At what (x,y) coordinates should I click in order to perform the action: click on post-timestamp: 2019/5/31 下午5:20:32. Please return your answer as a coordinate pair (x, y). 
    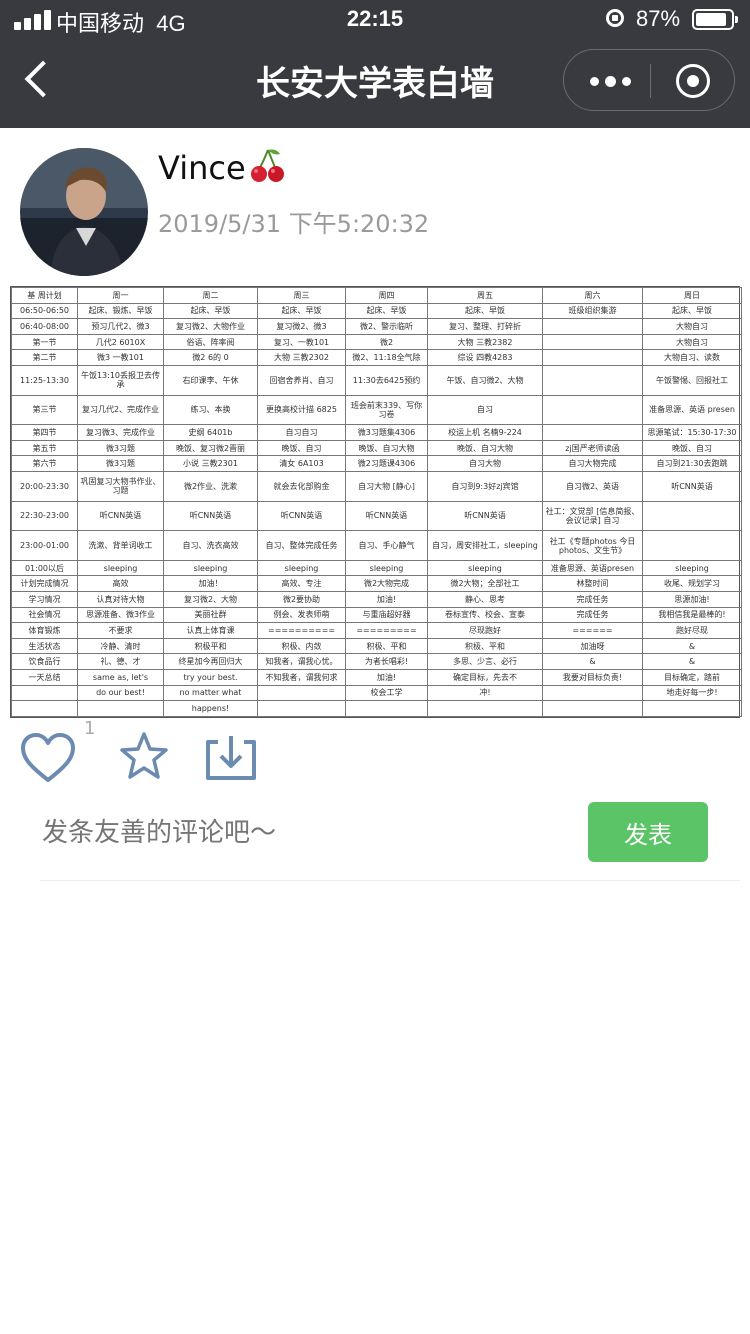
    Looking at the image, I should click on (294, 224).